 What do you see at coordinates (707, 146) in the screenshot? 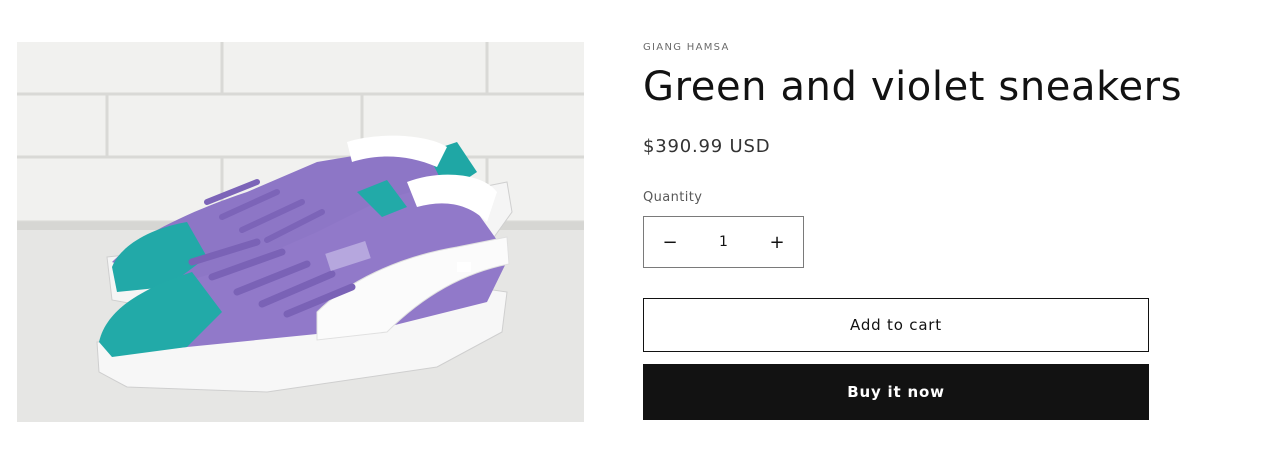
I see `product-price: $390.99 USD` at bounding box center [707, 146].